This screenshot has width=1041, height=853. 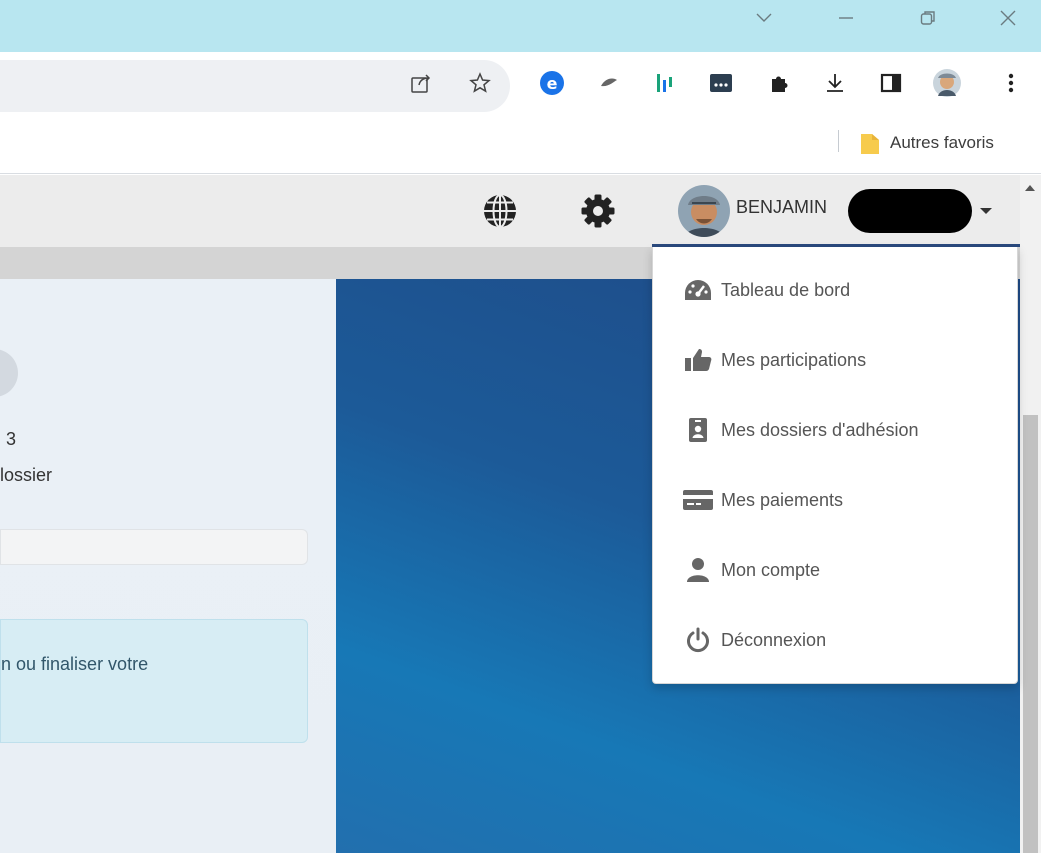 I want to click on side-panel-icon, so click(x=891, y=83).